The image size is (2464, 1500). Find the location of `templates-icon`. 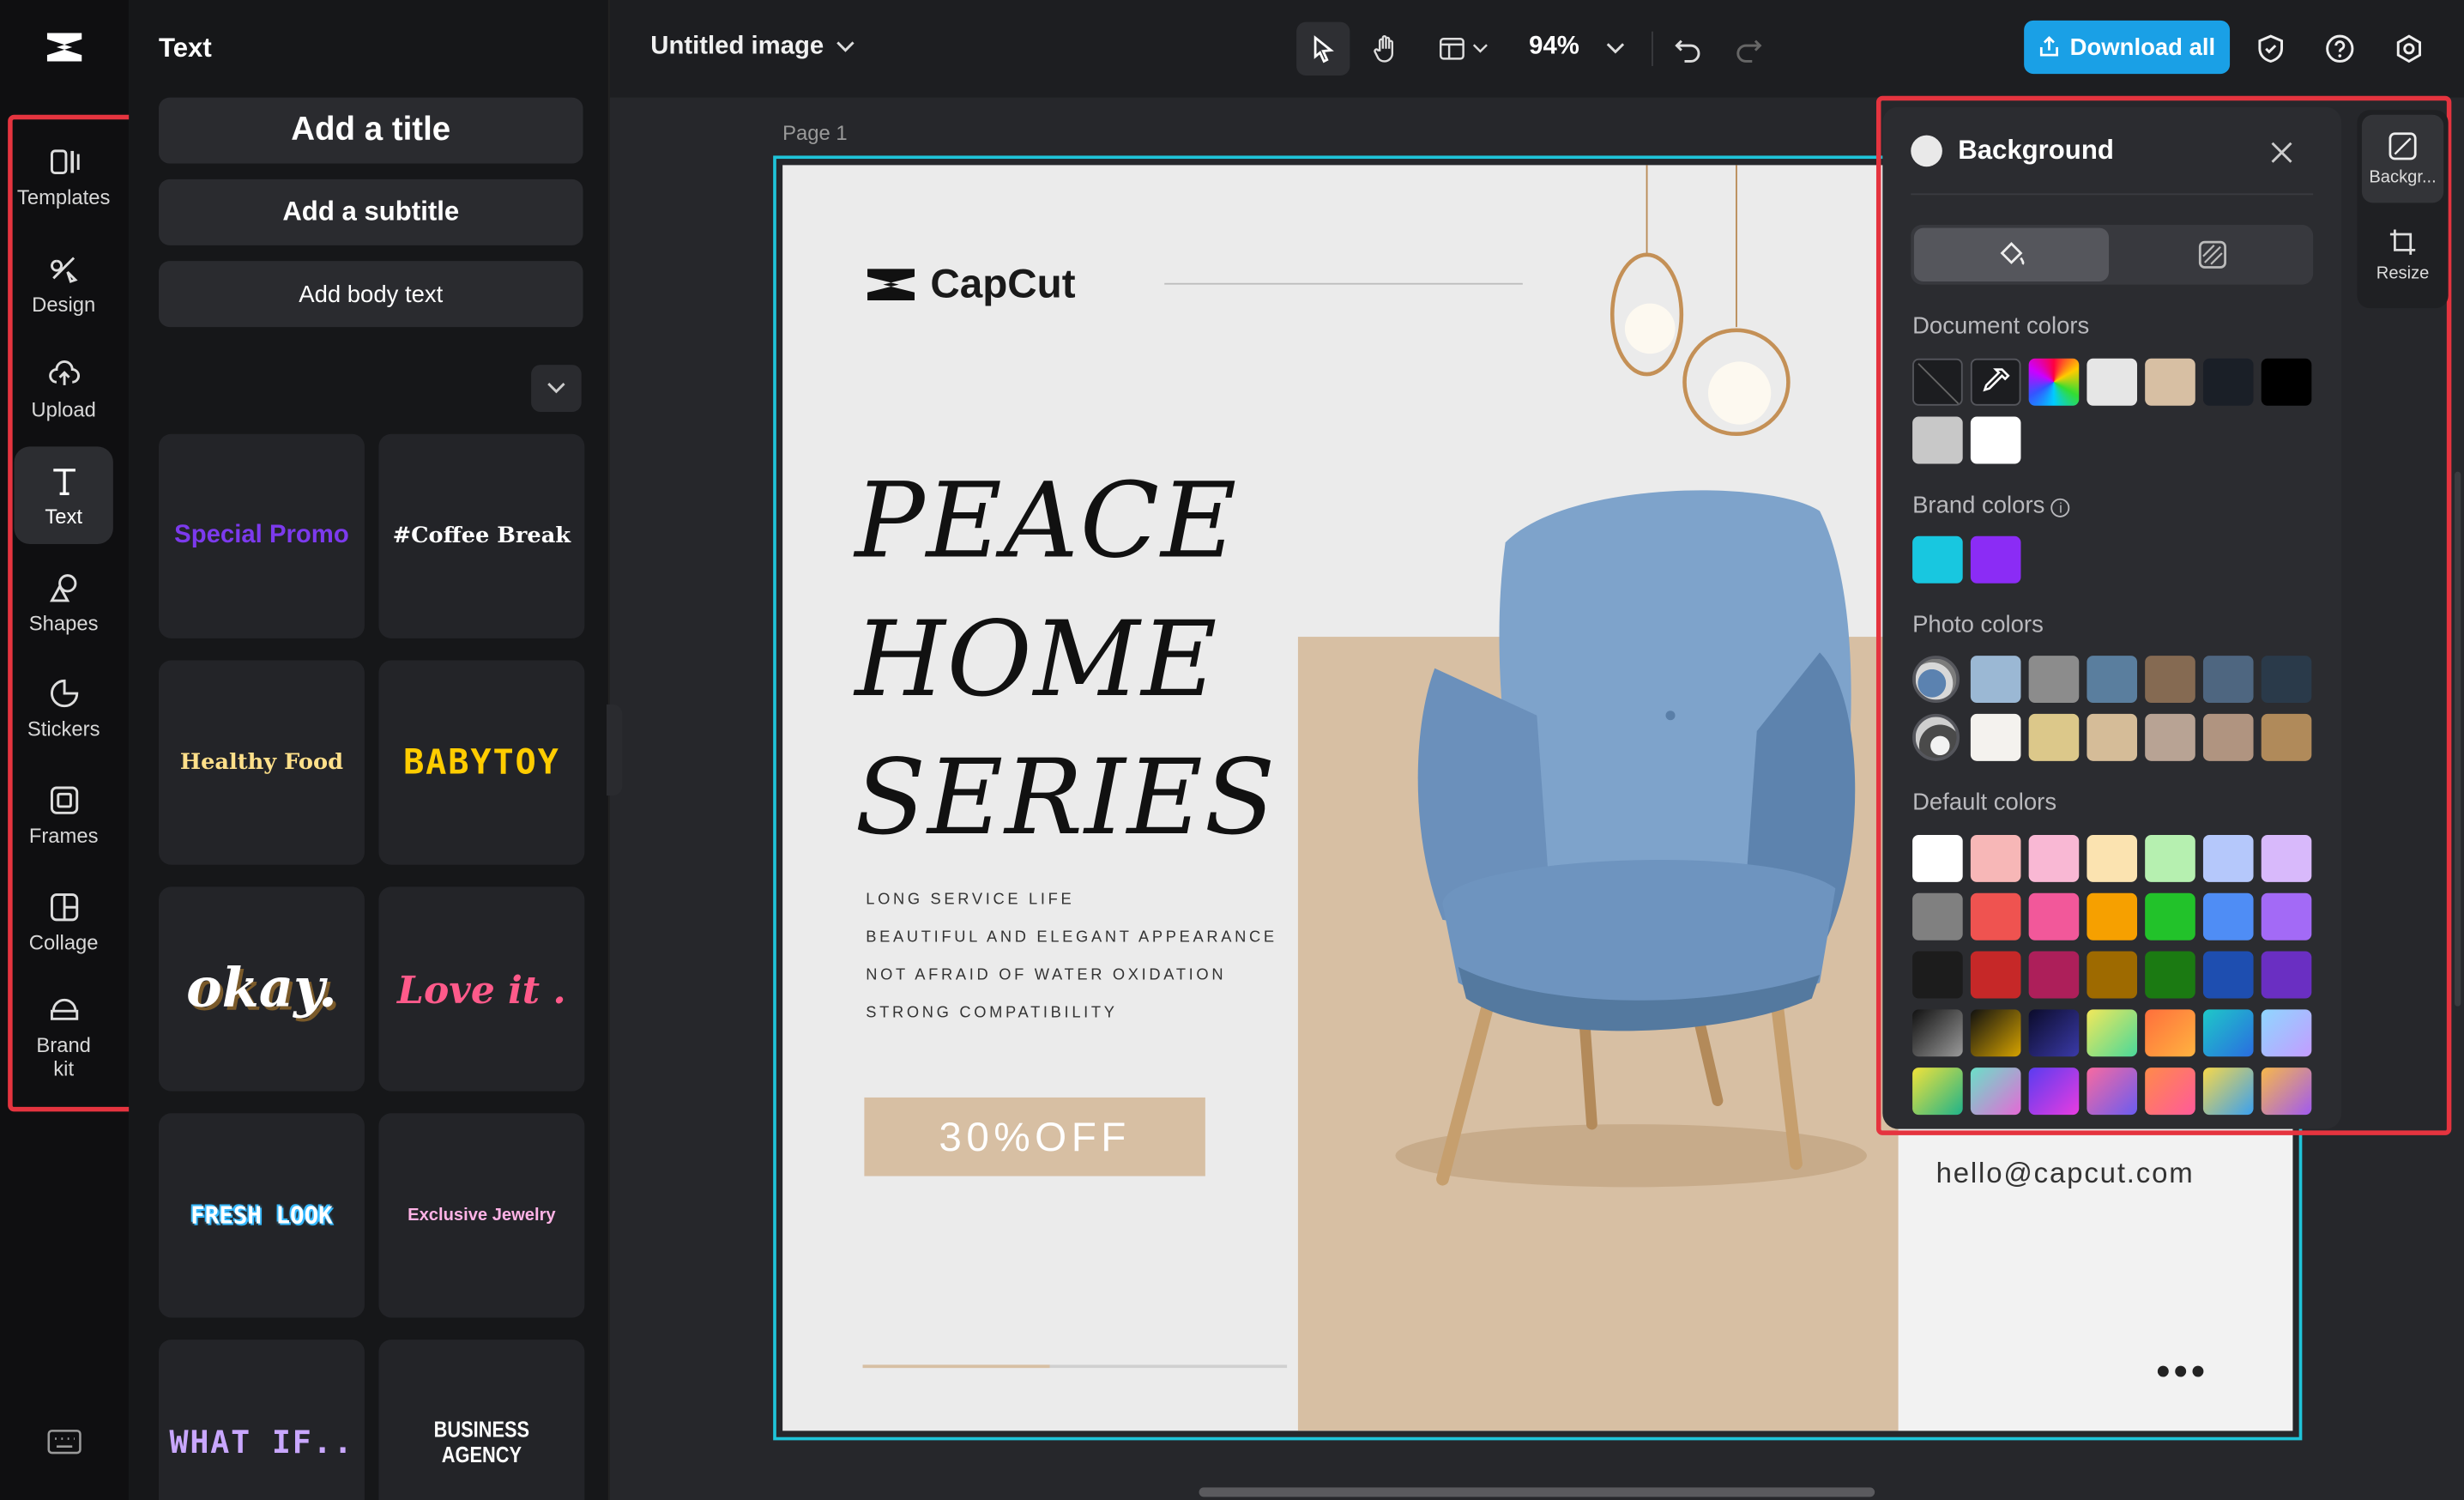

templates-icon is located at coordinates (64, 161).